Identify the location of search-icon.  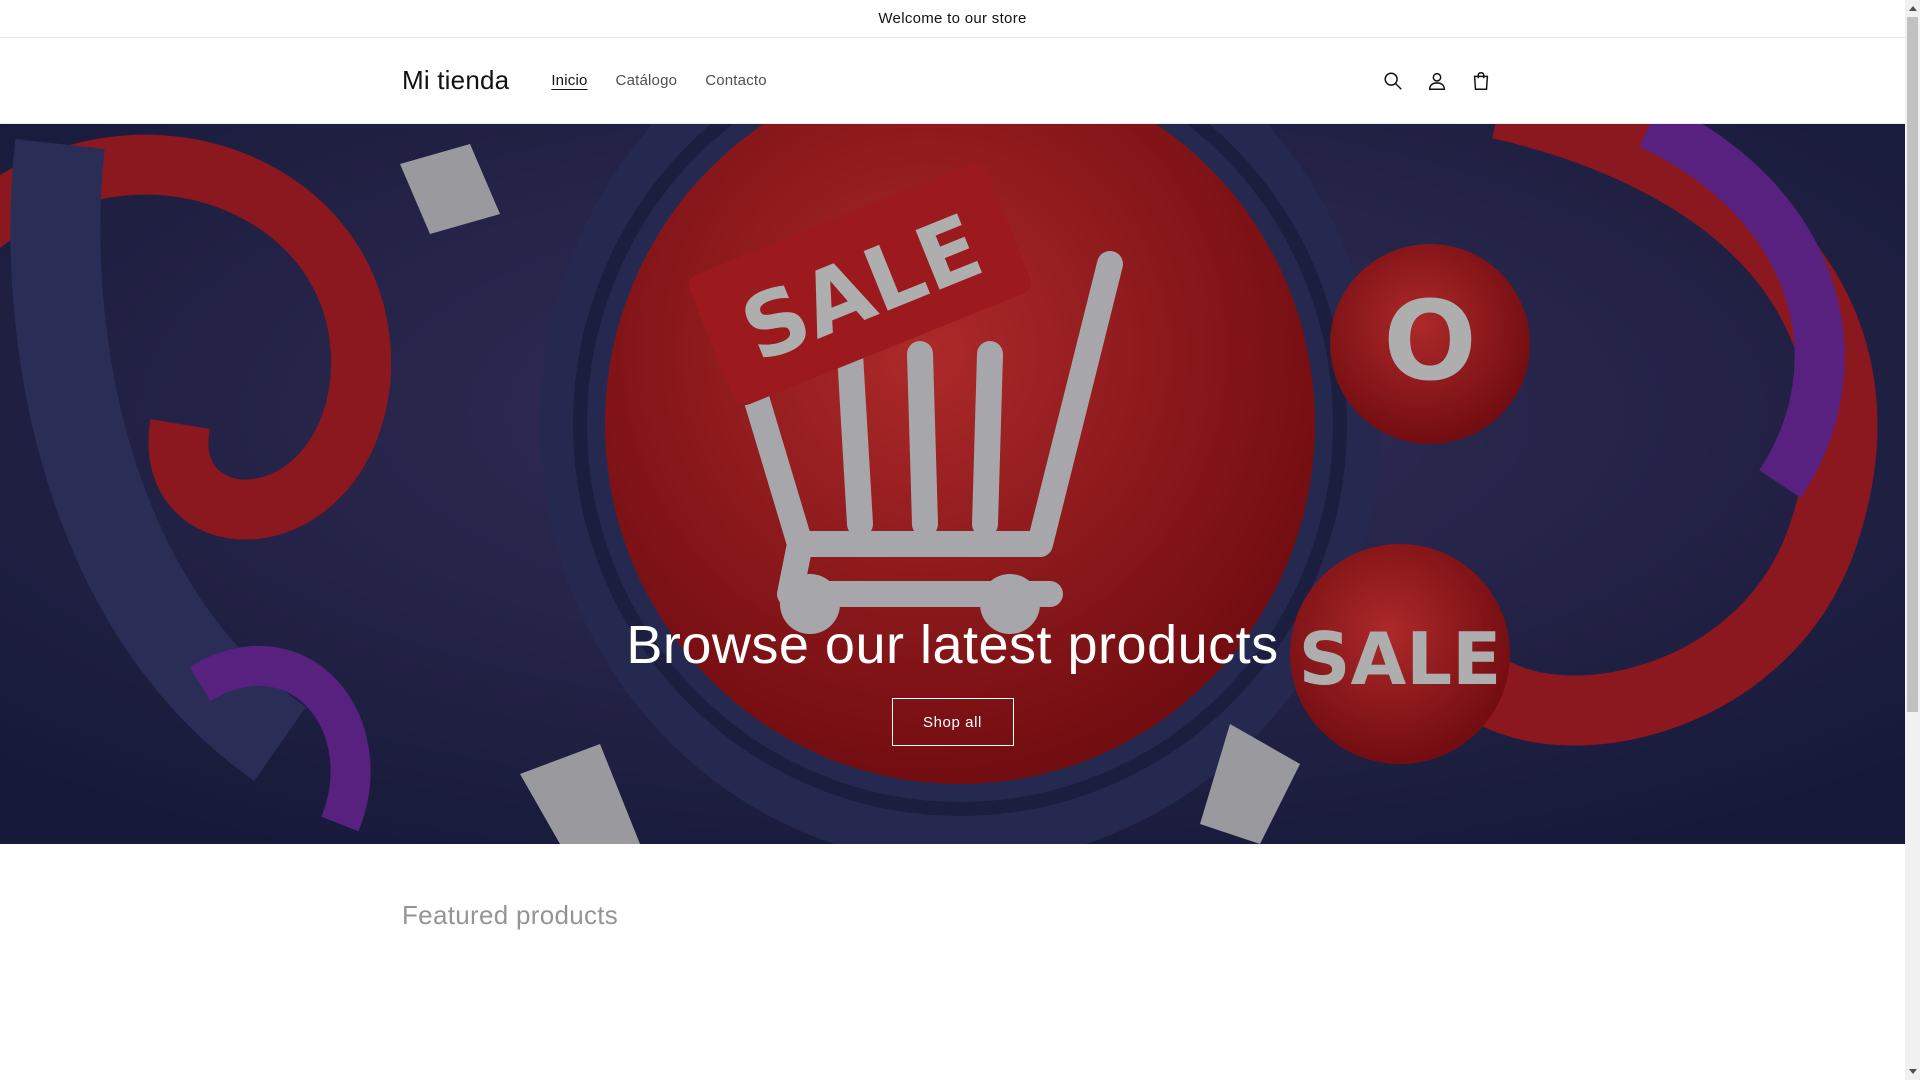
(1393, 80).